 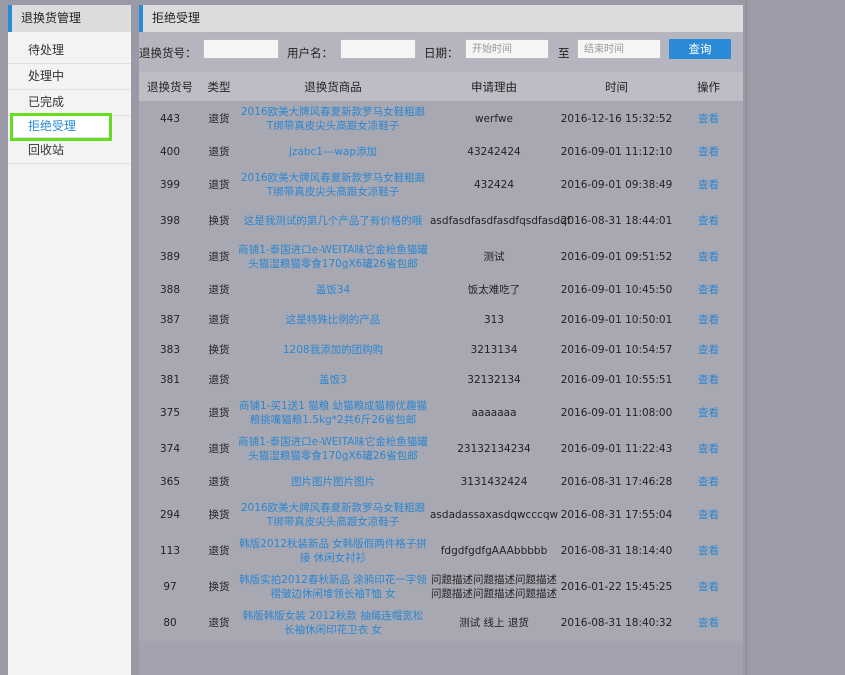 I want to click on cell-return-no: 389, so click(x=170, y=257).